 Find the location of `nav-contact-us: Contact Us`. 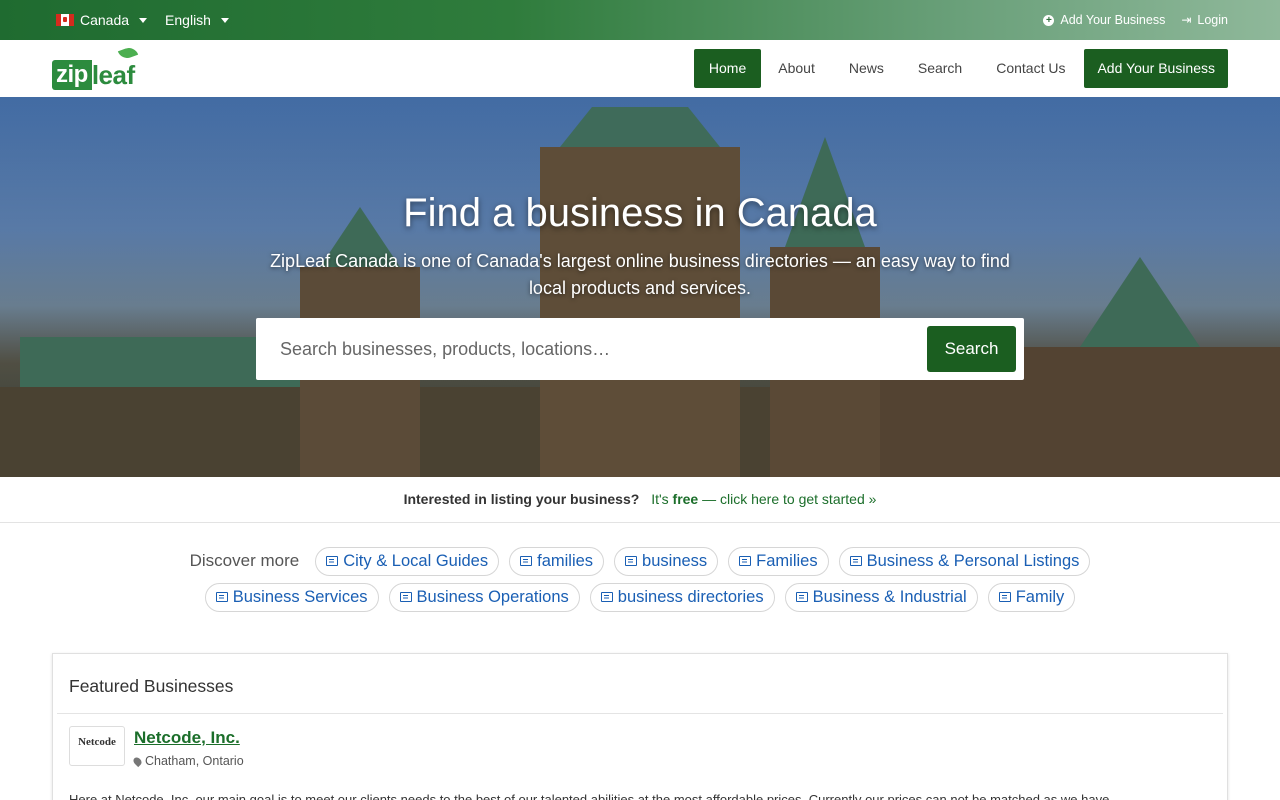

nav-contact-us: Contact Us is located at coordinates (1030, 68).